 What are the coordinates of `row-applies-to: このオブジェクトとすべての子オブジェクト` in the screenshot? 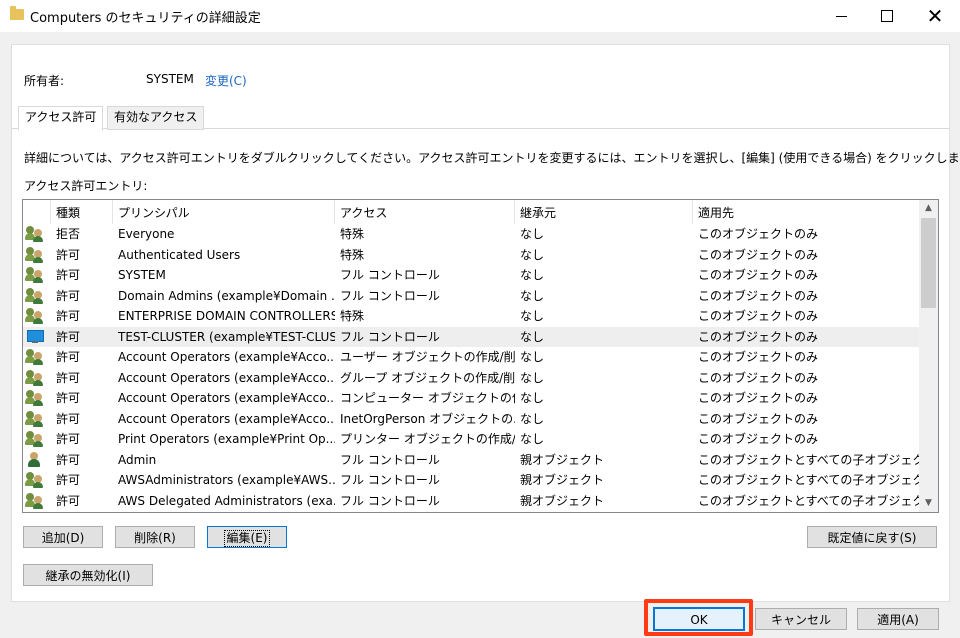 It's located at (808, 500).